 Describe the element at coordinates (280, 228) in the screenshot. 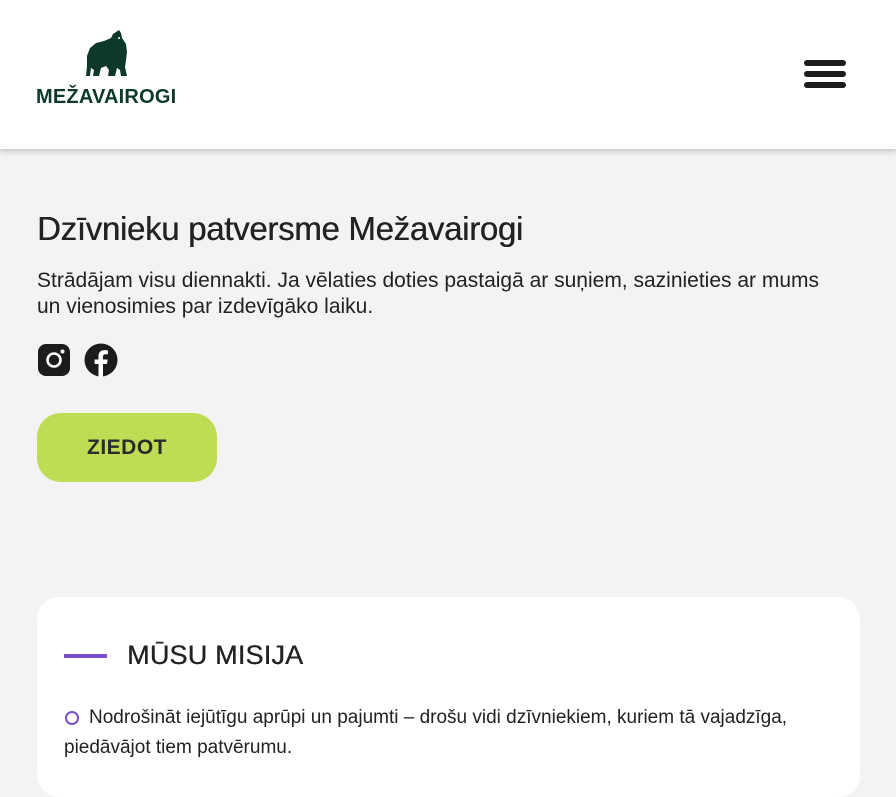

I see `page-title: Dzīvnieku patversme Mežavairogi` at that location.